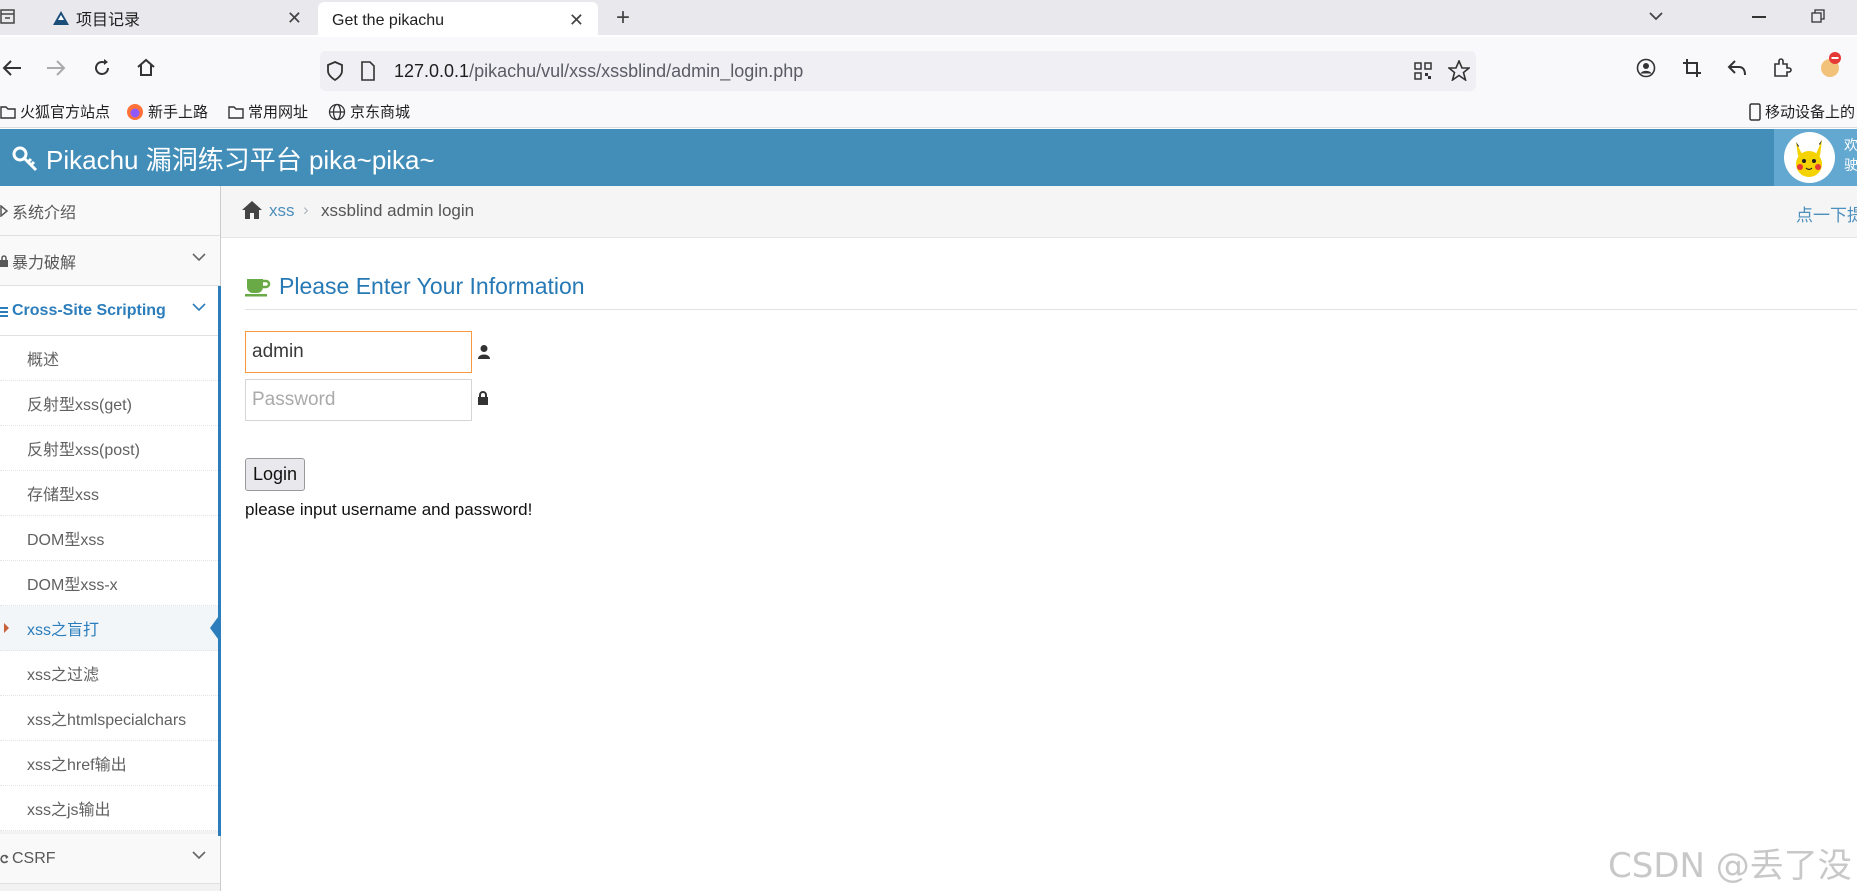  What do you see at coordinates (5, 859) in the screenshot?
I see `refresh-icon` at bounding box center [5, 859].